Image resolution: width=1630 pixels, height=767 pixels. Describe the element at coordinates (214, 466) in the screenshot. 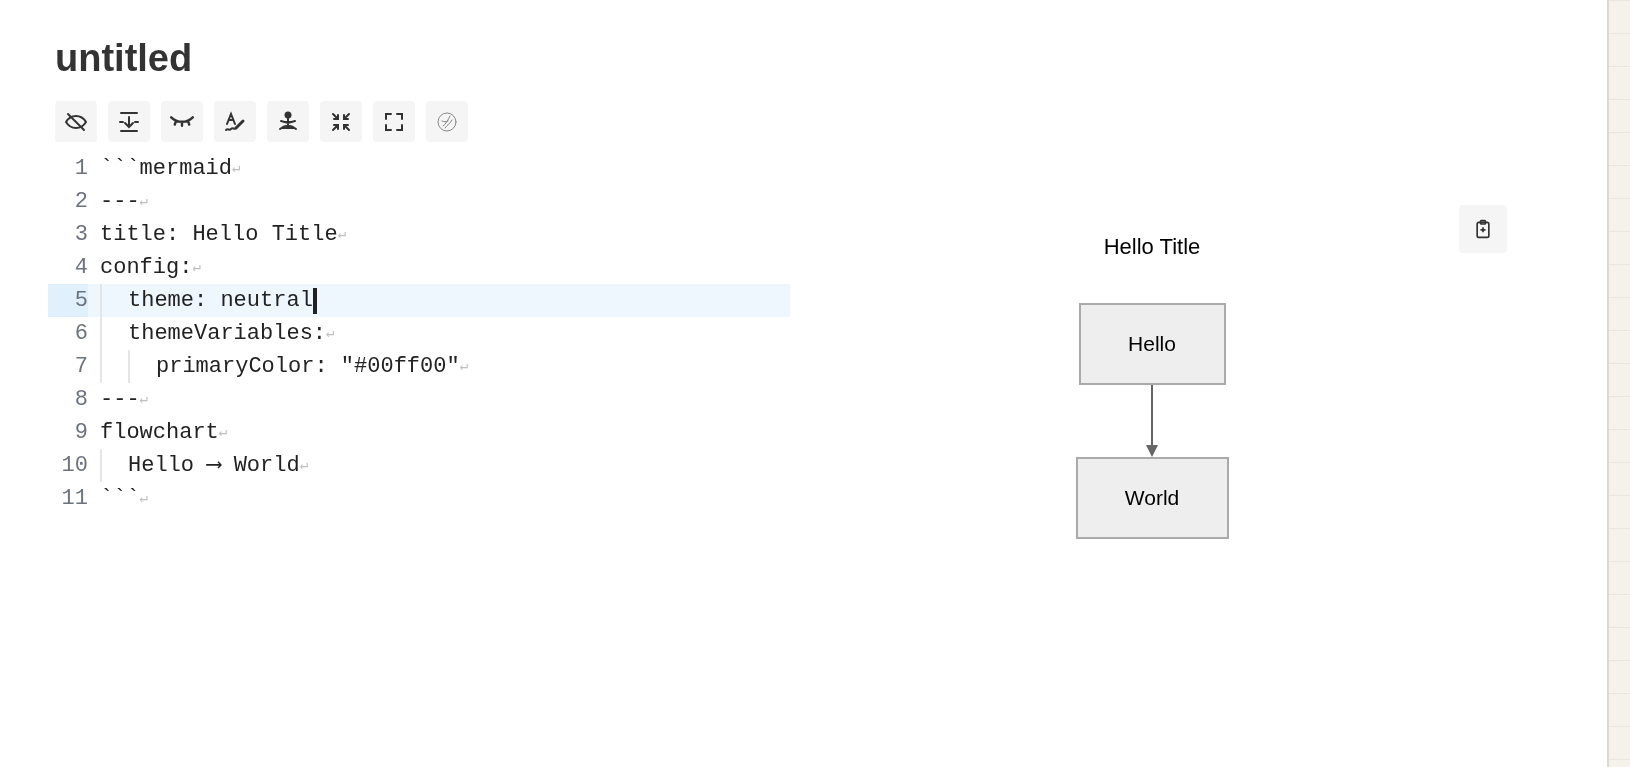

I see `code-line: Hello ⟶ World` at that location.